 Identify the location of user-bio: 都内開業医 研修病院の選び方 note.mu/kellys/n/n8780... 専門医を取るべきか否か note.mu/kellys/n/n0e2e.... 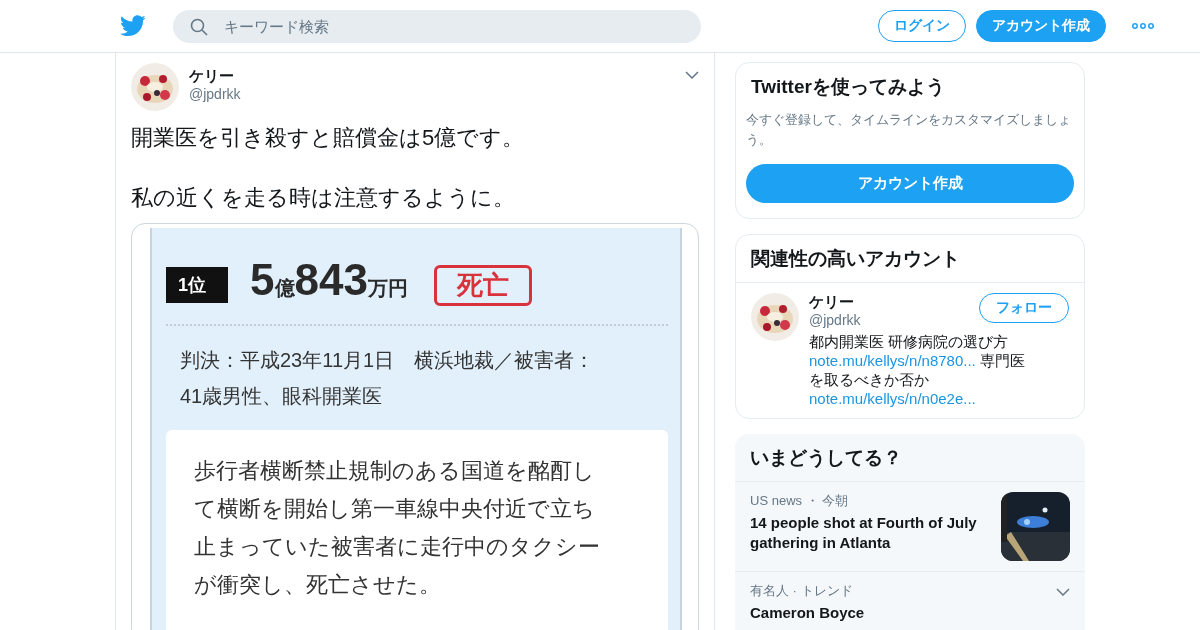
(917, 370).